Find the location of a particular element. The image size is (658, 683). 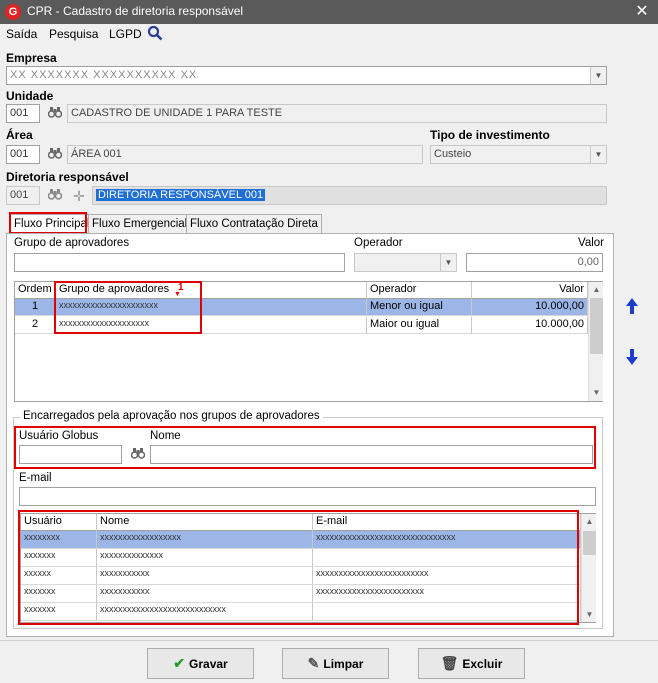

app-logo-icon: G is located at coordinates (13, 12).